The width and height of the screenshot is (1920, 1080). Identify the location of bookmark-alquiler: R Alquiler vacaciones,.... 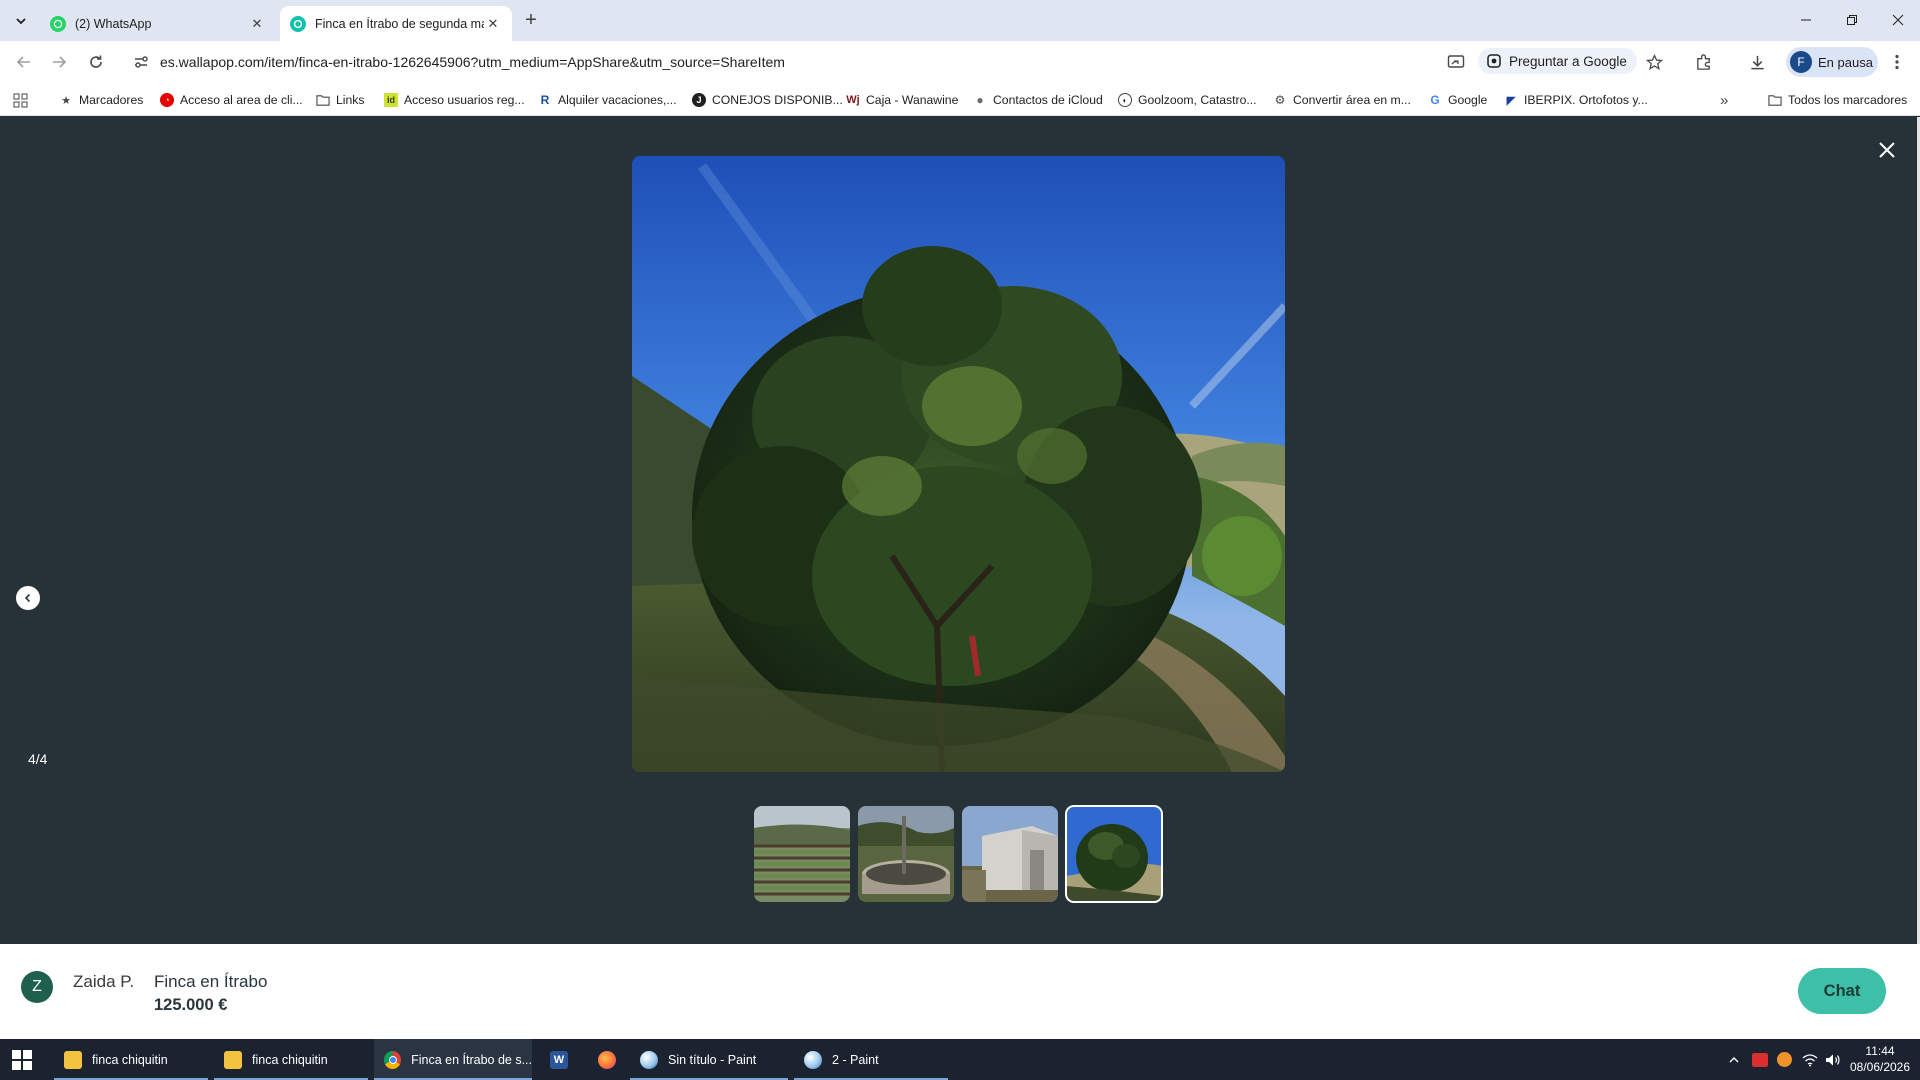
(607, 100).